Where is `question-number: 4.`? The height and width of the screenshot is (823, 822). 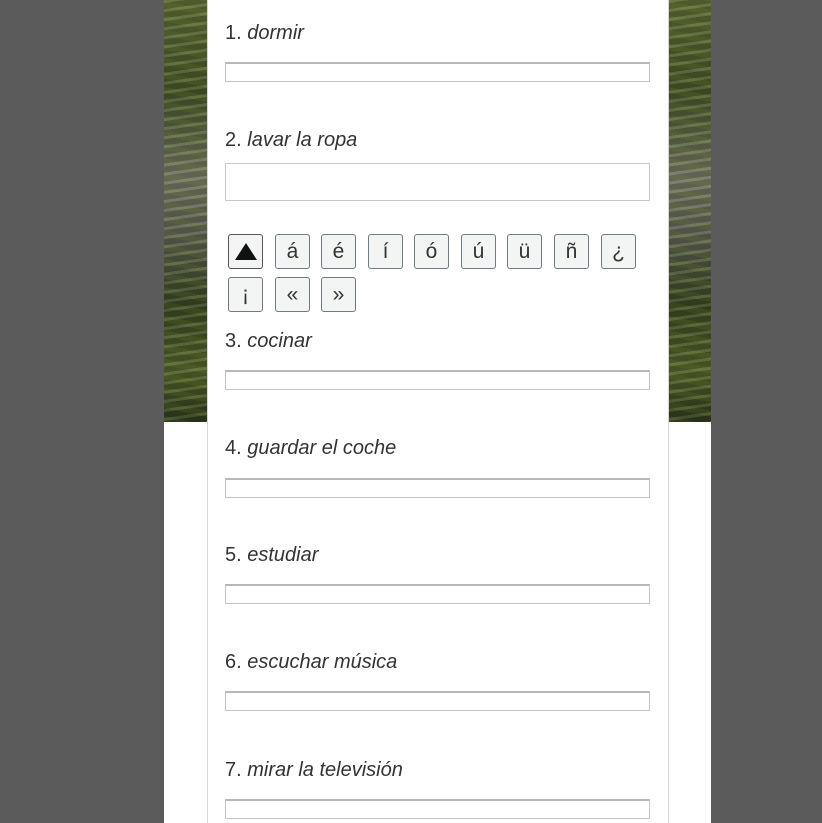
question-number: 4. is located at coordinates (233, 448).